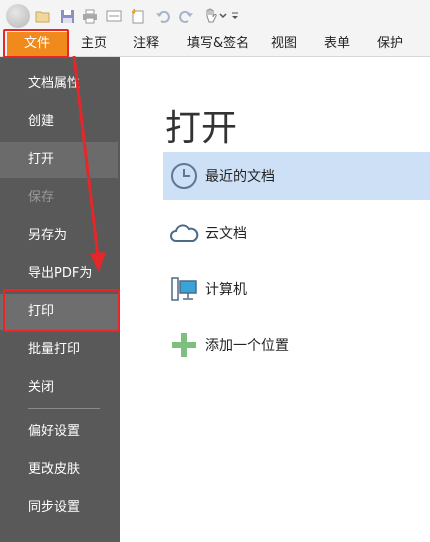 The height and width of the screenshot is (542, 430). I want to click on menu-item-save-as: 另存为, so click(59, 236).